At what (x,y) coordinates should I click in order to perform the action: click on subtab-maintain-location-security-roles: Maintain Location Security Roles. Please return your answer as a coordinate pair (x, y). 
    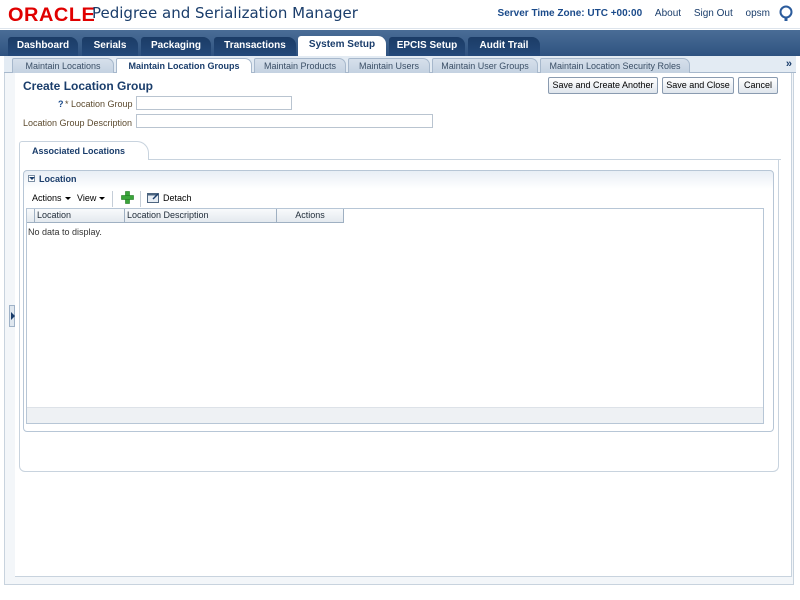
    Looking at the image, I should click on (615, 65).